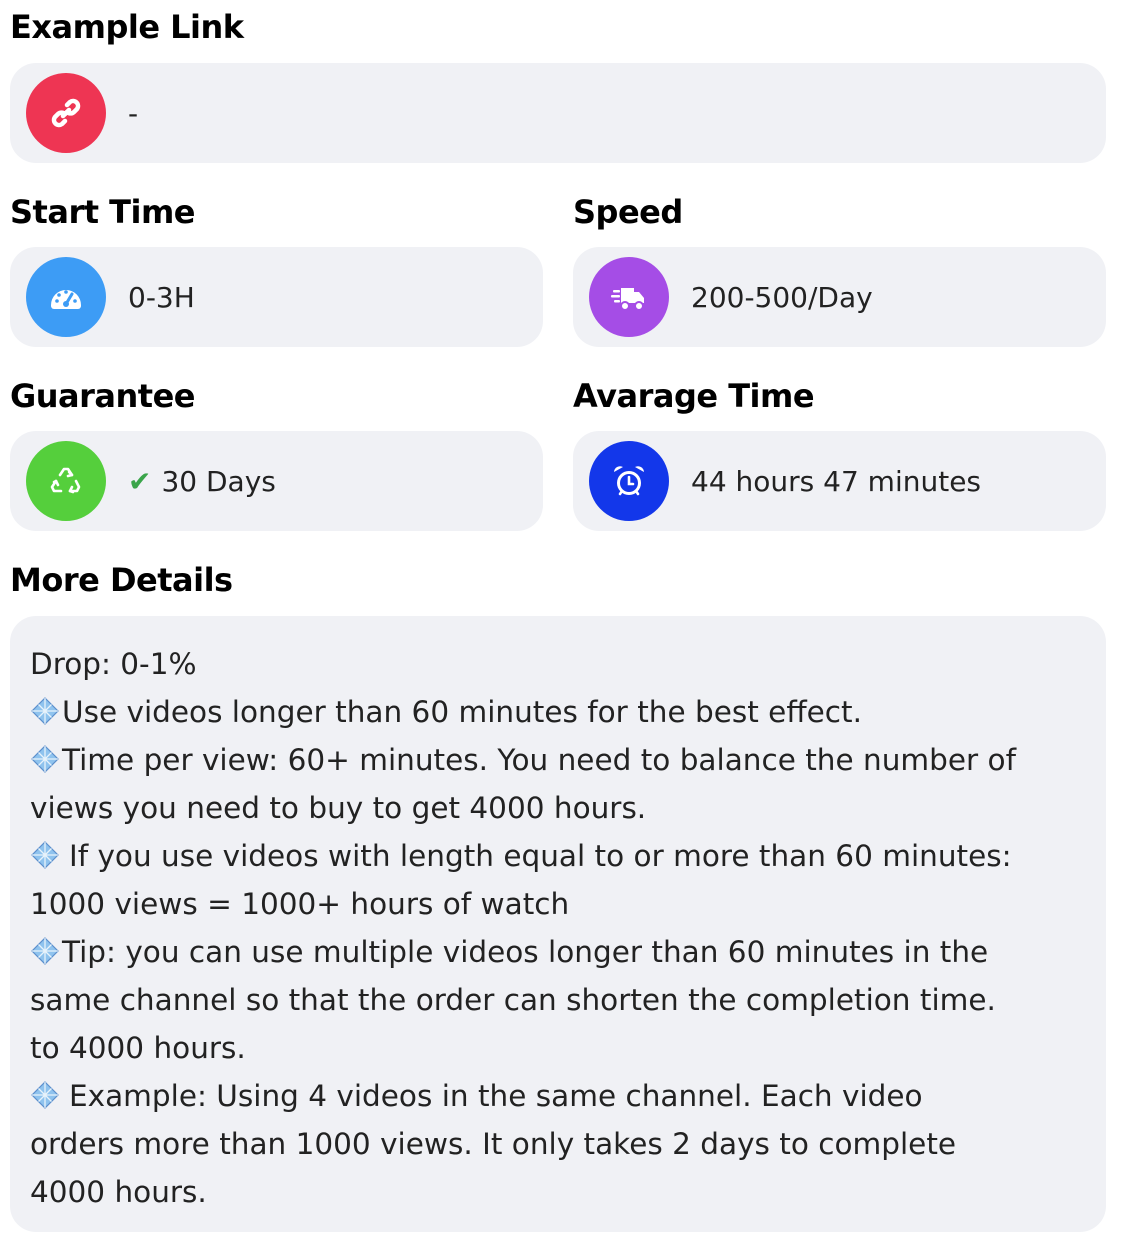 This screenshot has height=1242, width=1122. I want to click on speed-value: 200-500/Day, so click(782, 297).